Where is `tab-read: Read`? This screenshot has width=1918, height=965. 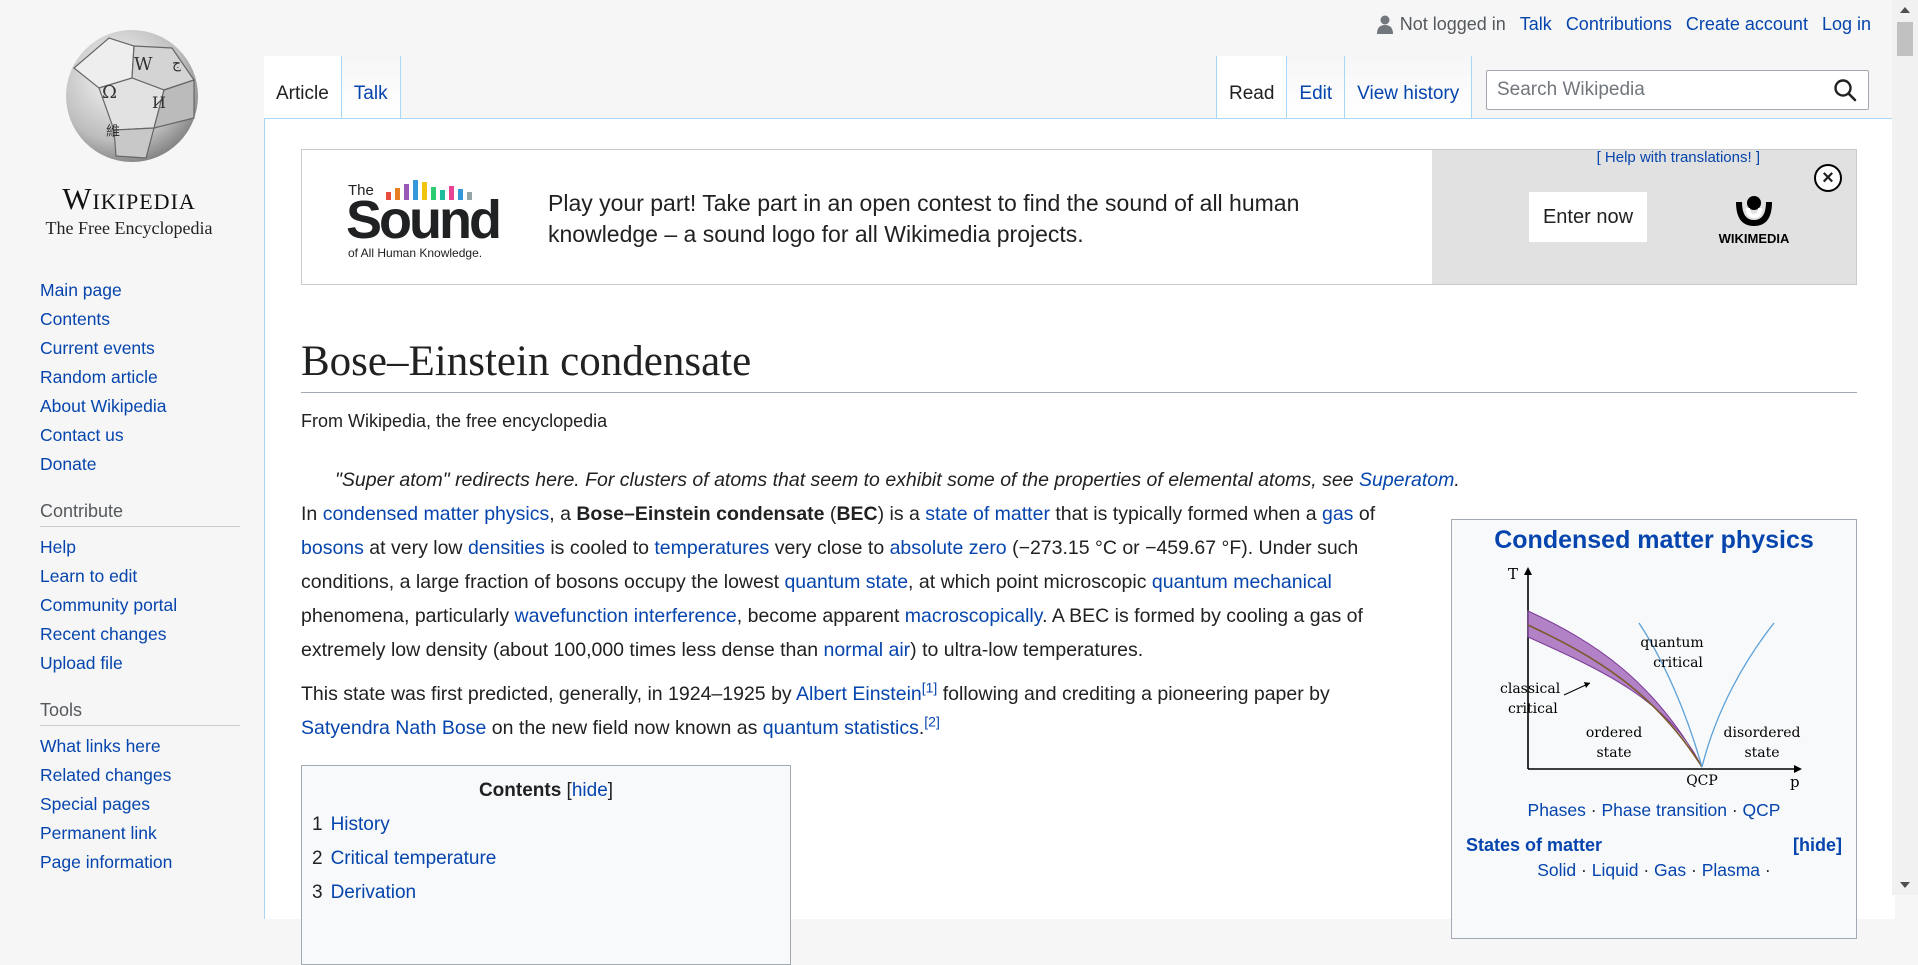
tab-read: Read is located at coordinates (1252, 87).